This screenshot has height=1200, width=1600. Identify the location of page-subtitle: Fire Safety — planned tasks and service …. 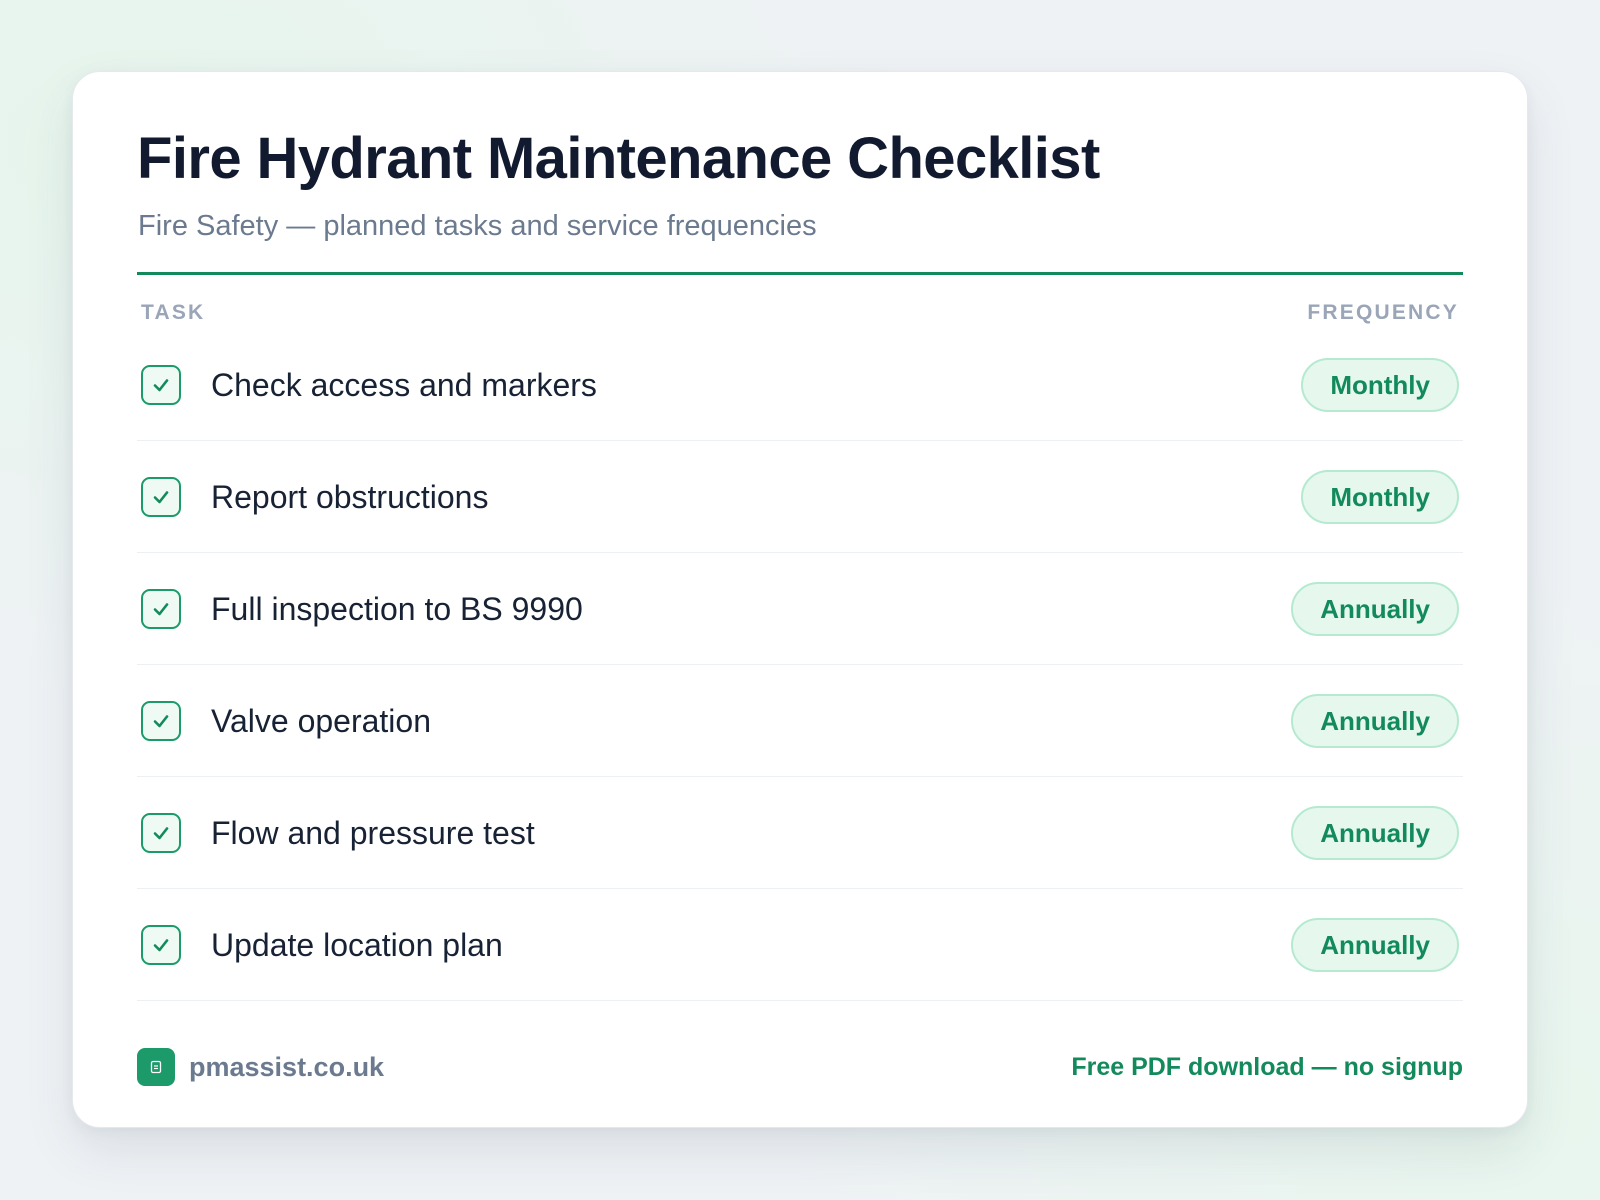
(477, 226).